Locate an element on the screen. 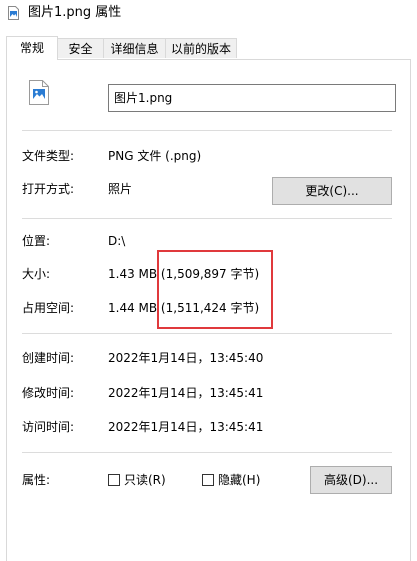 This screenshot has height=561, width=417. size-label: 大小: is located at coordinates (36, 274).